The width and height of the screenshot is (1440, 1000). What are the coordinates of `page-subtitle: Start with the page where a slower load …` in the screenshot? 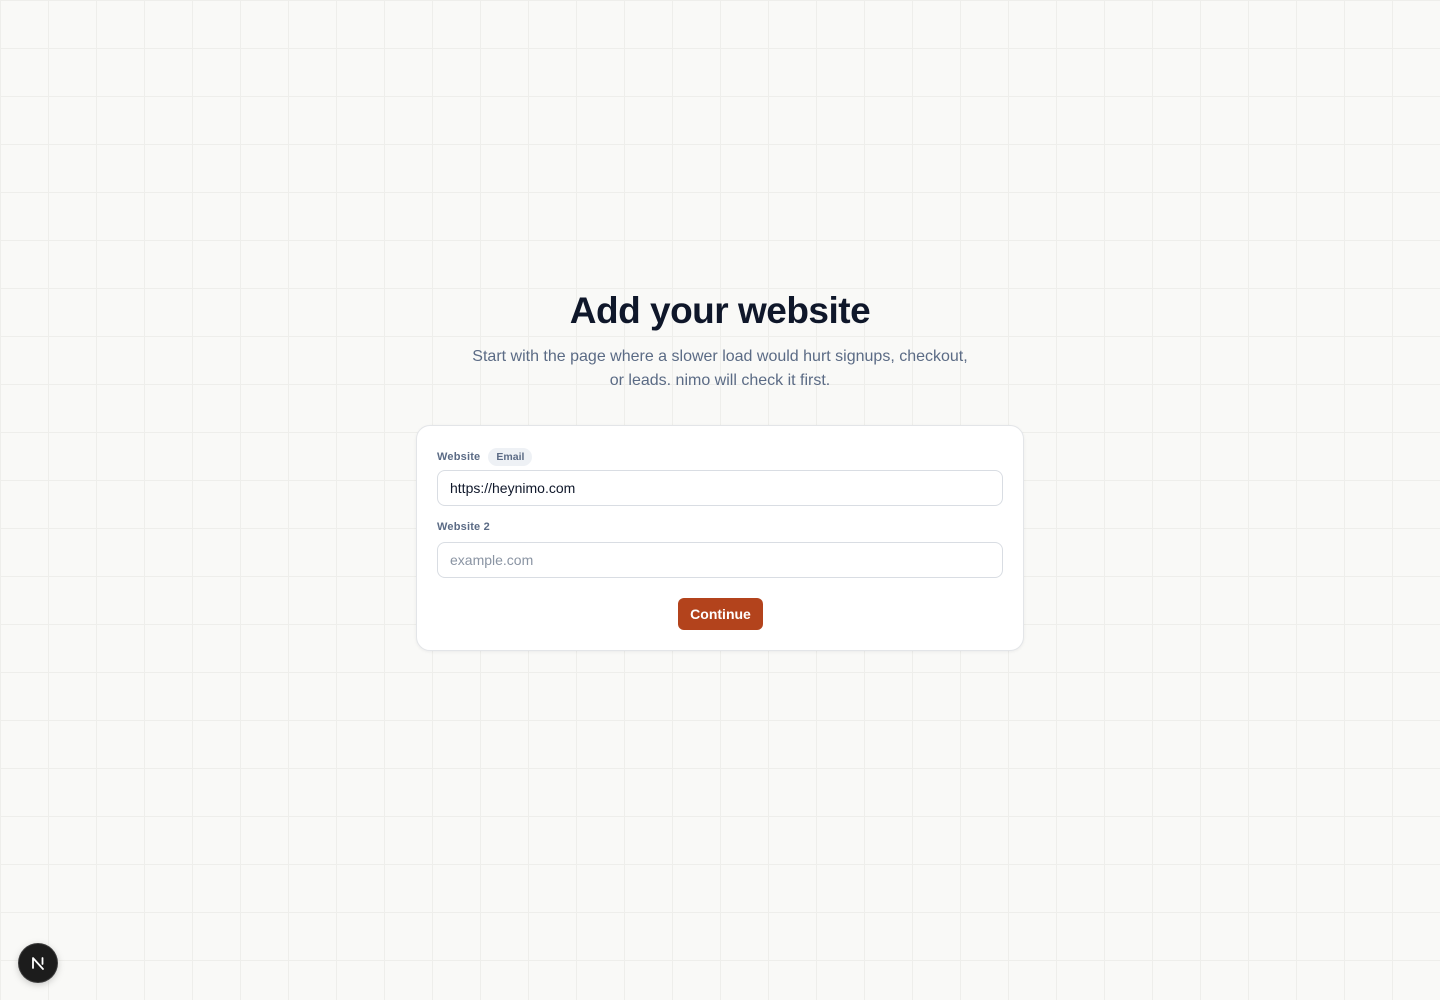 It's located at (720, 368).